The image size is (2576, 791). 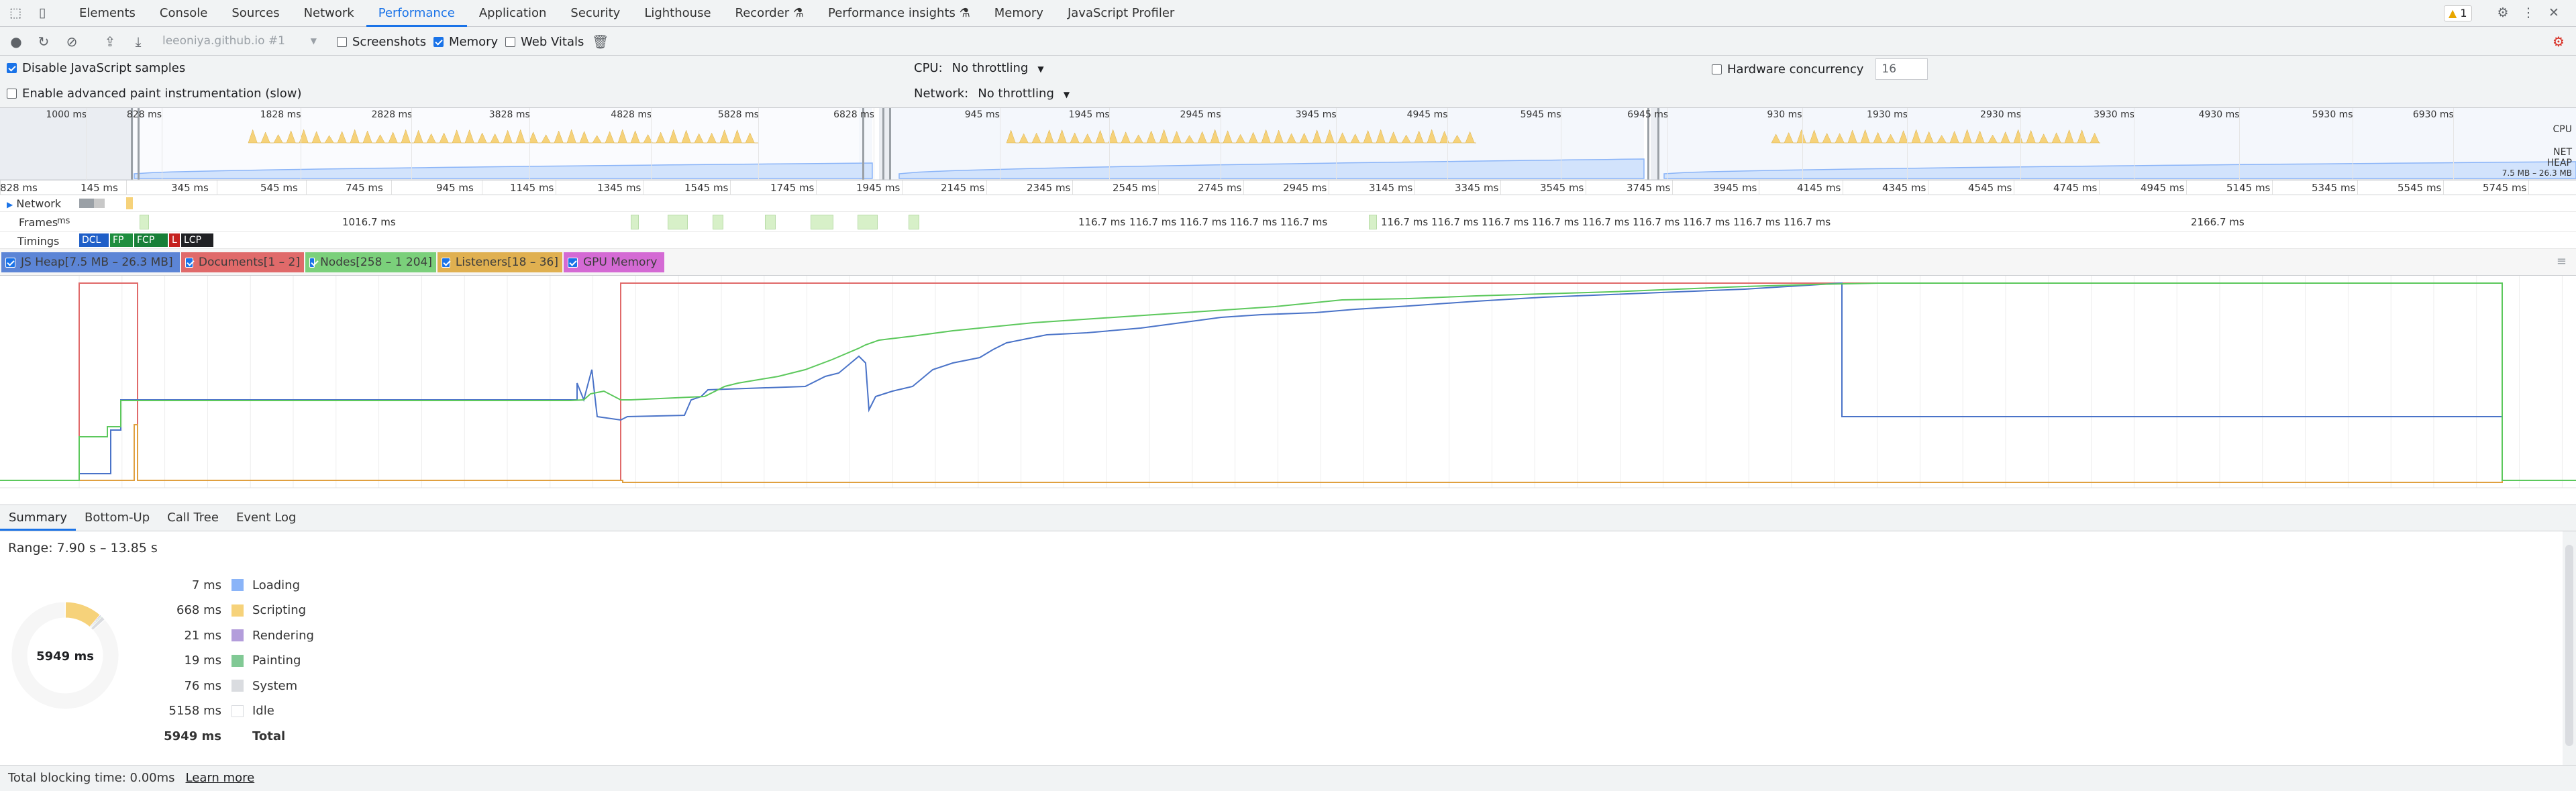 What do you see at coordinates (174, 240) in the screenshot?
I see `timing-marker-l: L` at bounding box center [174, 240].